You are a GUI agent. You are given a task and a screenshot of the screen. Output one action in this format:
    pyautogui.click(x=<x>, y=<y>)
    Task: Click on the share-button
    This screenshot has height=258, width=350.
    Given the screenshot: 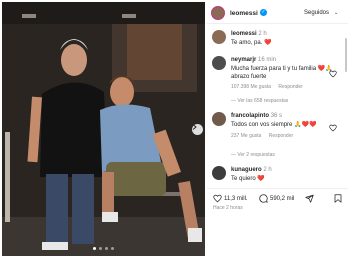 What is the action you would take?
    pyautogui.click(x=309, y=198)
    